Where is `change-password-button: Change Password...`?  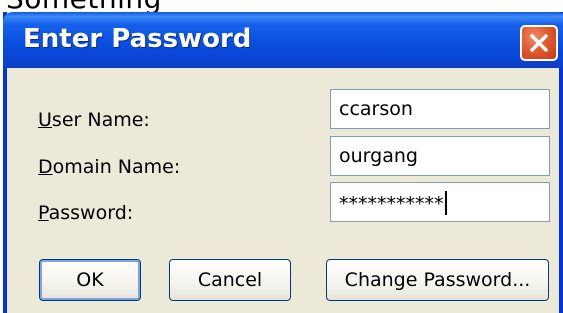 change-password-button: Change Password... is located at coordinates (437, 280).